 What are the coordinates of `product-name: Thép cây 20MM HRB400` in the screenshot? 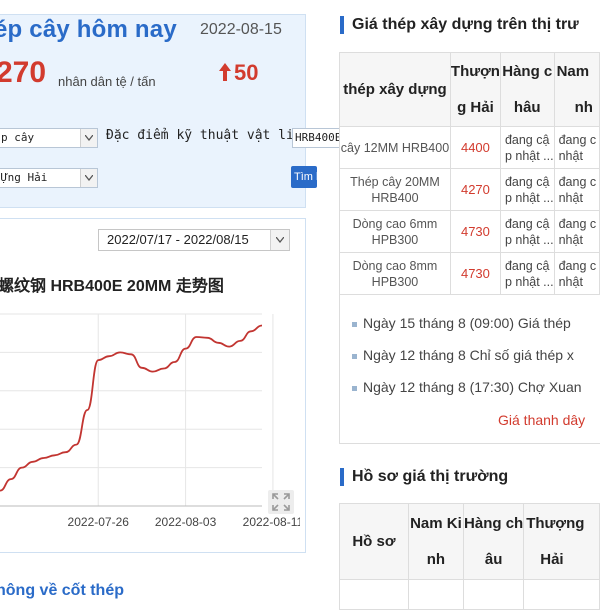 It's located at (395, 189).